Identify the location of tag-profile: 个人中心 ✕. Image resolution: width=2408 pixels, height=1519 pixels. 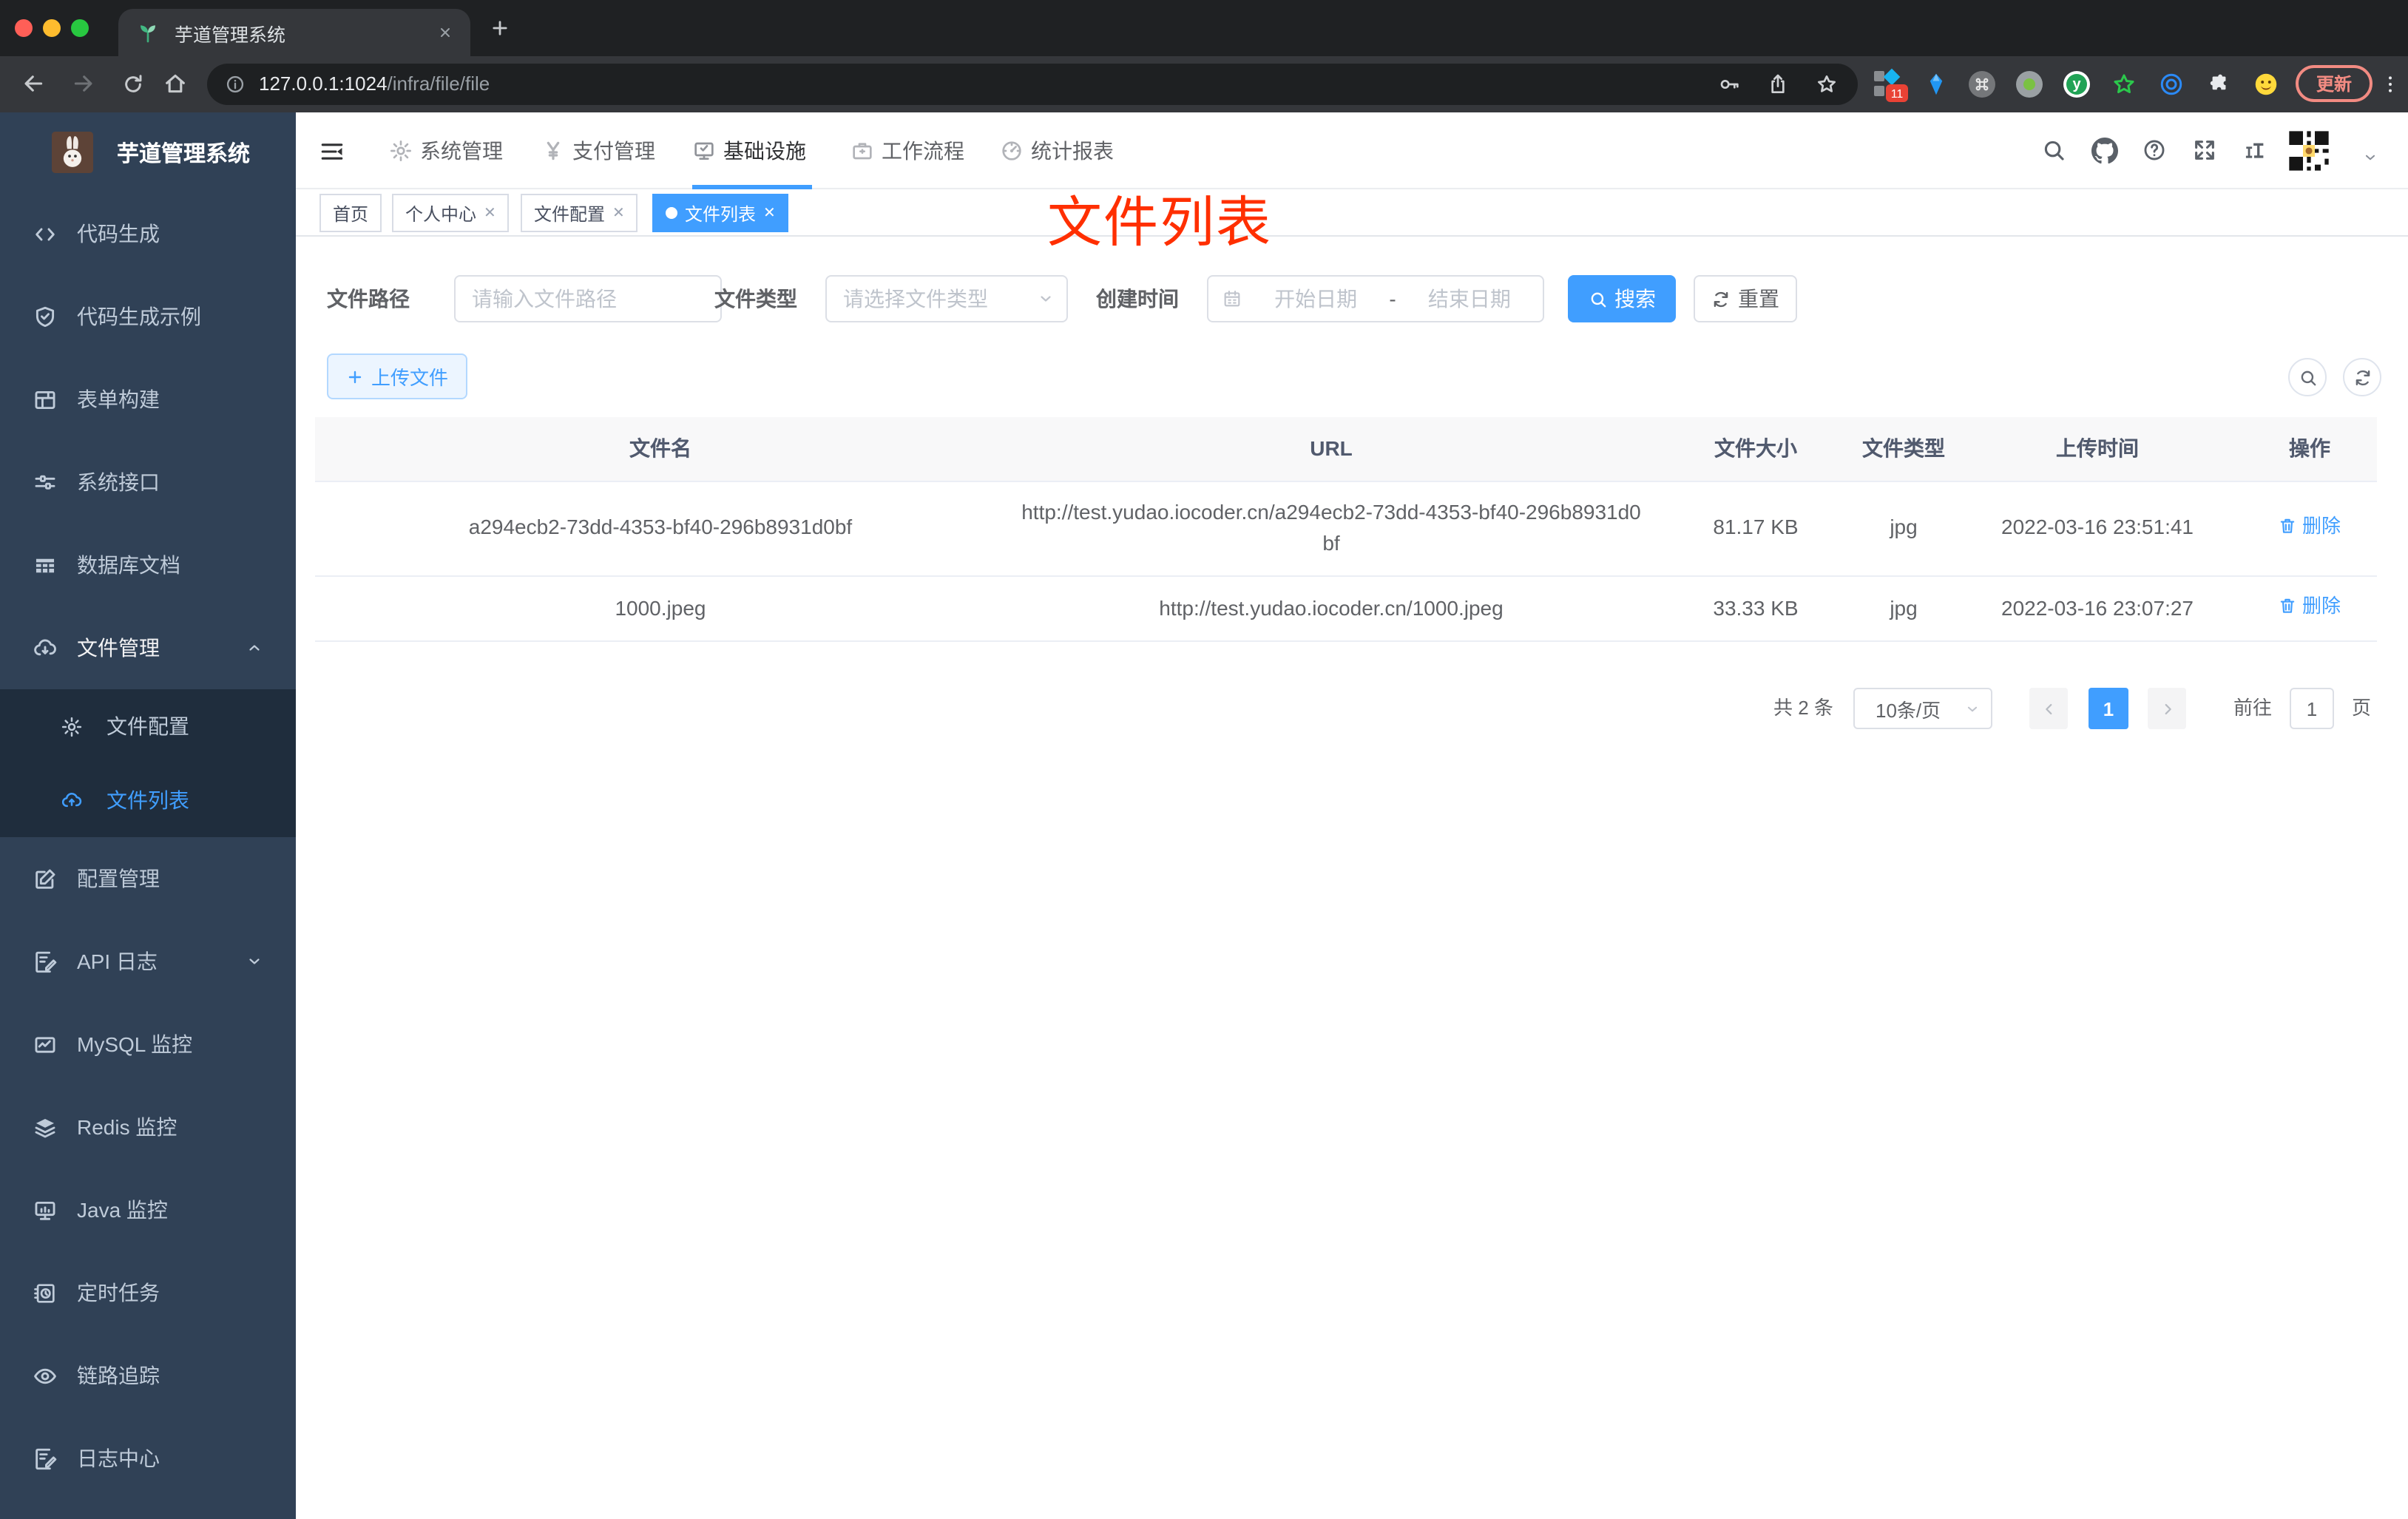
(451, 213).